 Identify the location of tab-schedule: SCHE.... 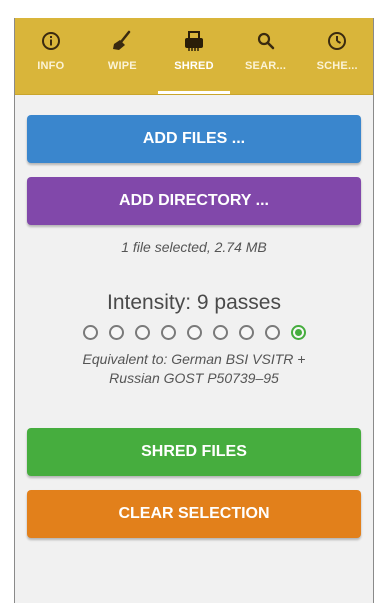
(337, 56).